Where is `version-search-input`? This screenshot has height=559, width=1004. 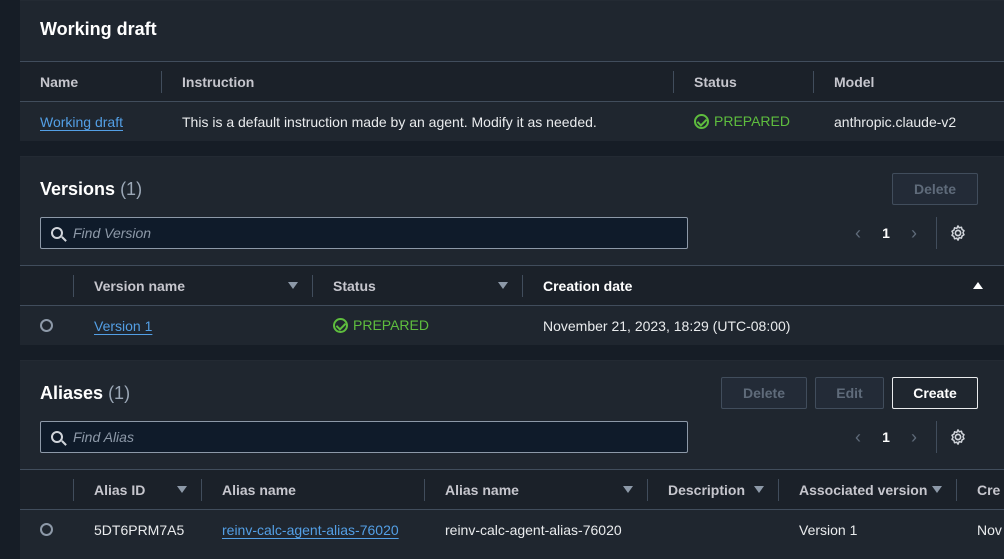
version-search-input is located at coordinates (363, 233).